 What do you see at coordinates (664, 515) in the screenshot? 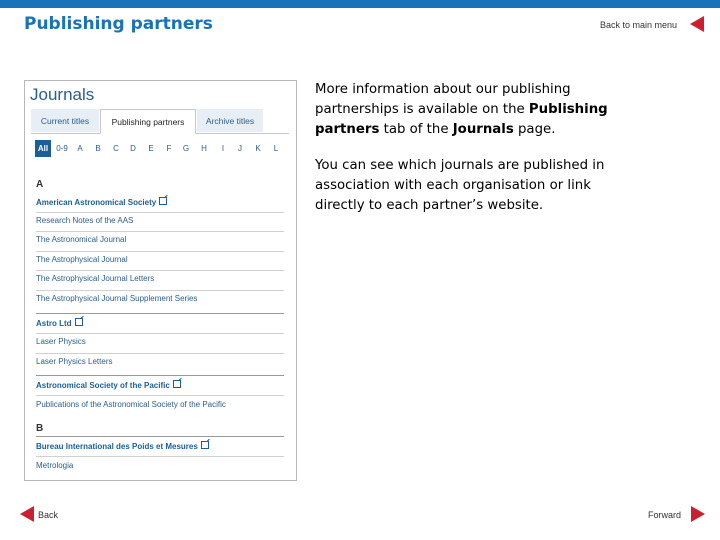
I see `forward-button: Forward` at bounding box center [664, 515].